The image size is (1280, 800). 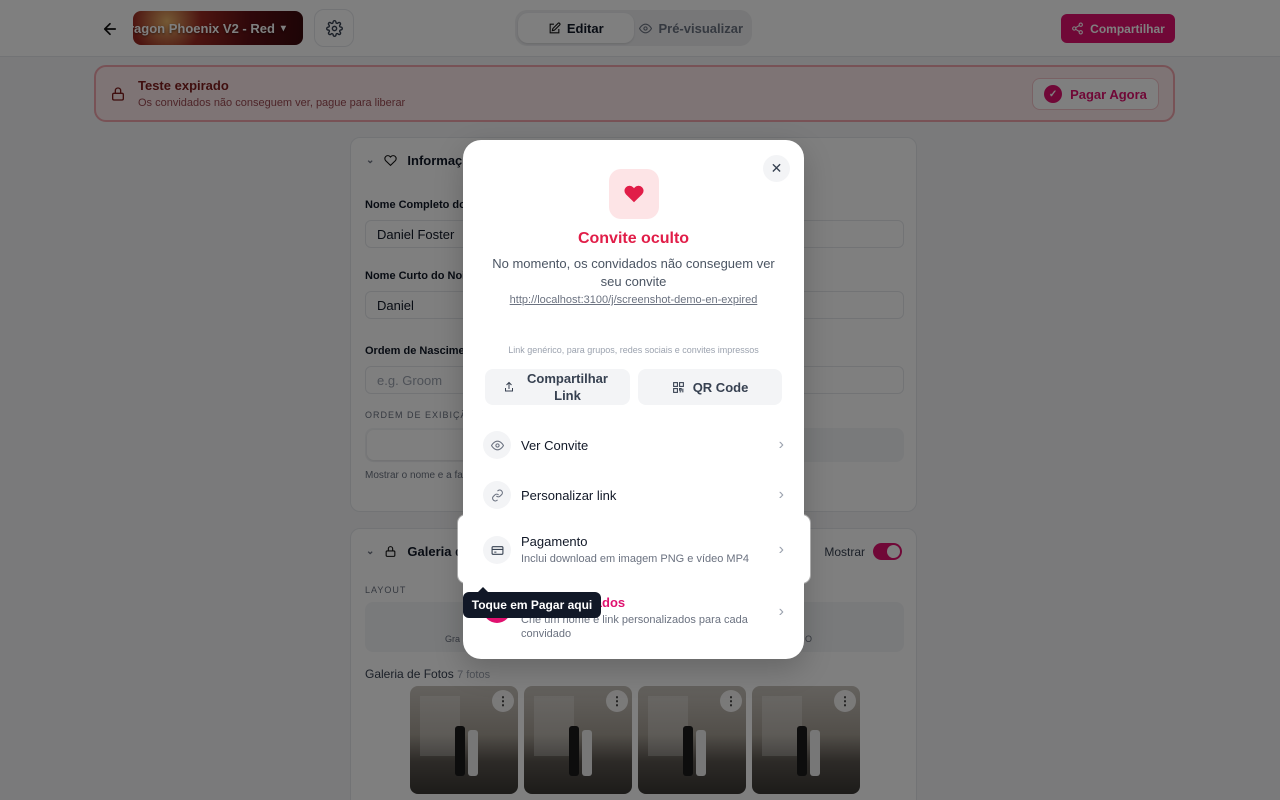 I want to click on modal-title: Convite oculto, so click(x=633, y=238).